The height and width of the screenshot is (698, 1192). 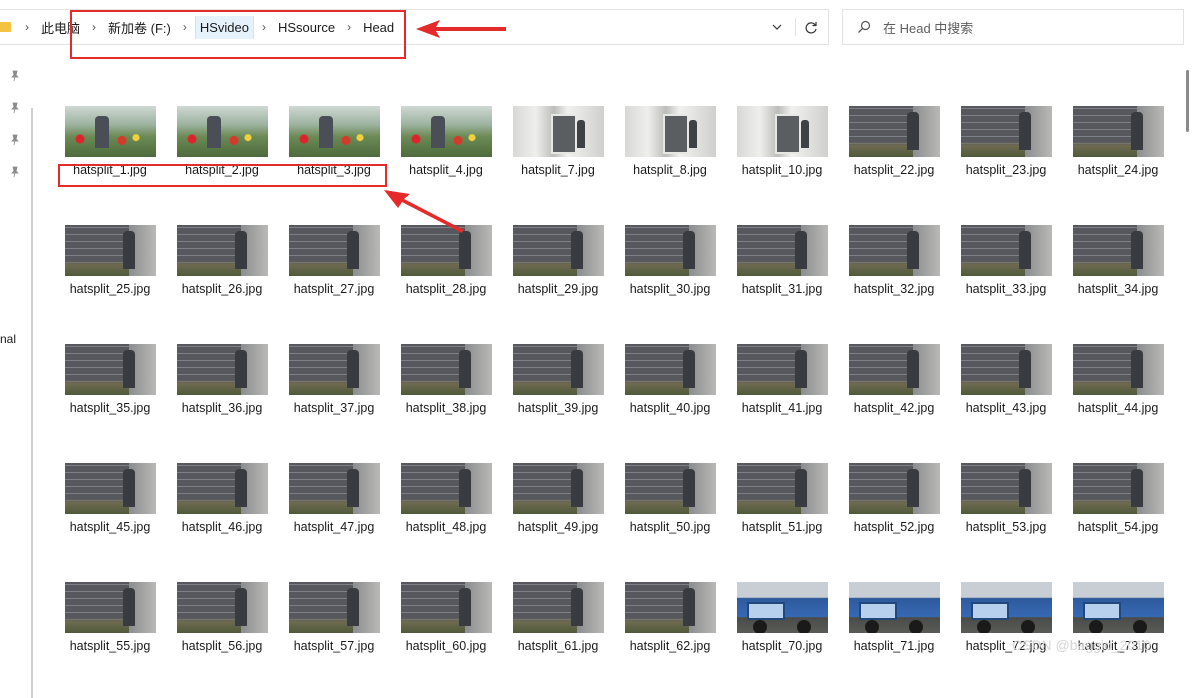 What do you see at coordinates (782, 646) in the screenshot?
I see `file-name: hatsplit_70.jpg` at bounding box center [782, 646].